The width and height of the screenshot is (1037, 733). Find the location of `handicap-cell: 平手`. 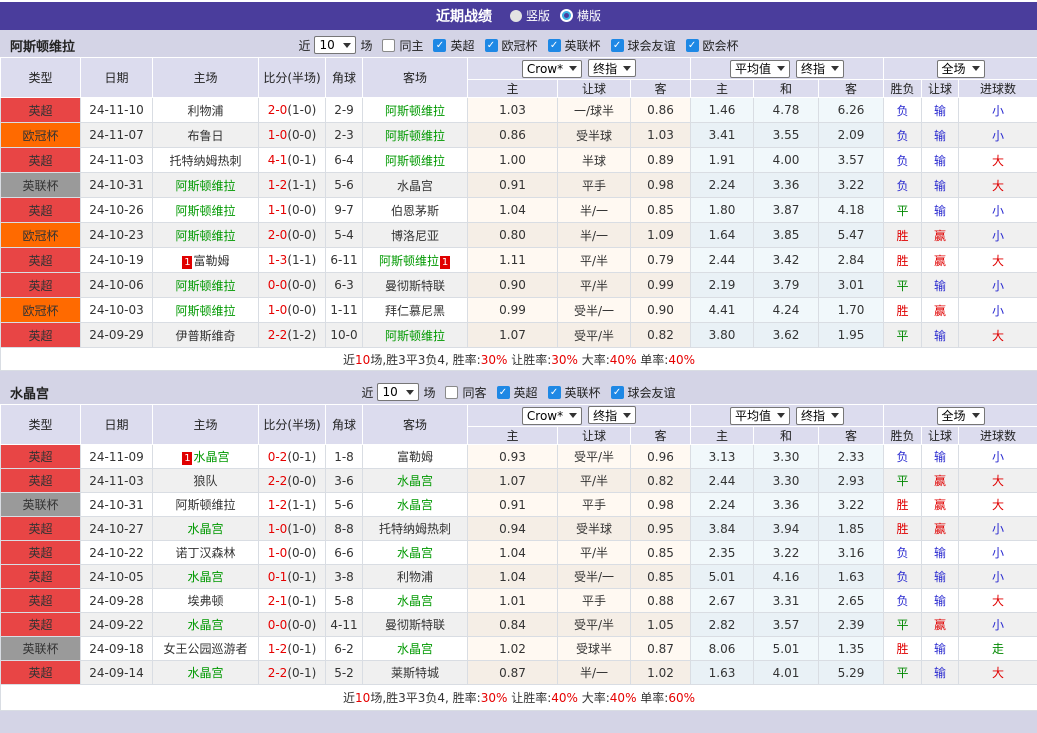

handicap-cell: 平手 is located at coordinates (594, 600).